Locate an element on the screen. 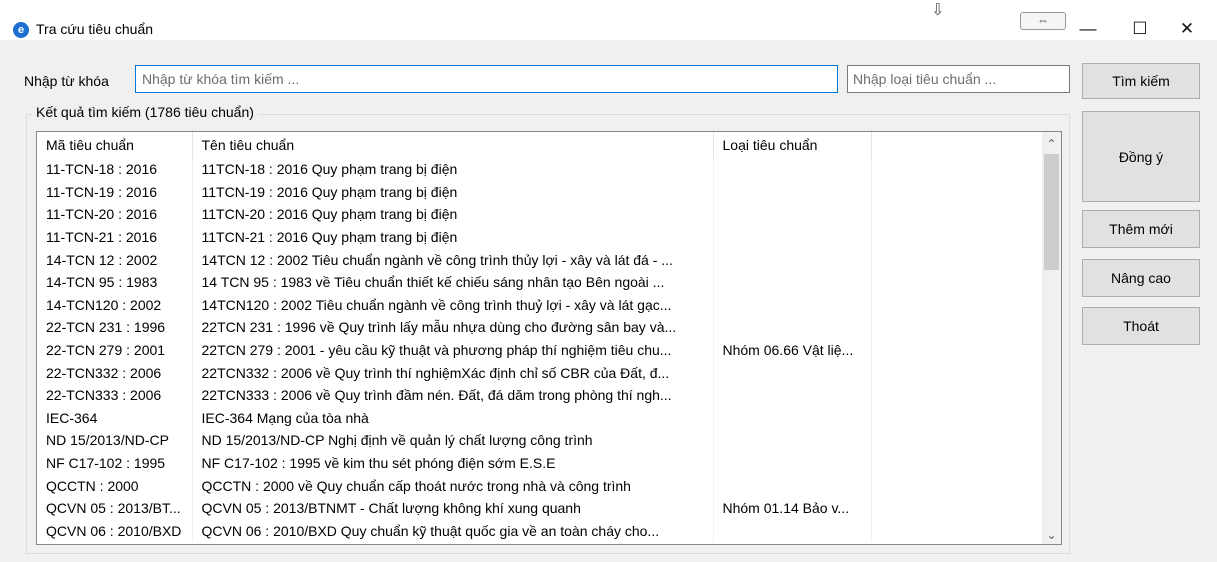 The width and height of the screenshot is (1217, 562). title-bar: e Tra cứu tiêu chuẩn ⇩ ⇔ — ☐ ✕ is located at coordinates (608, 20).